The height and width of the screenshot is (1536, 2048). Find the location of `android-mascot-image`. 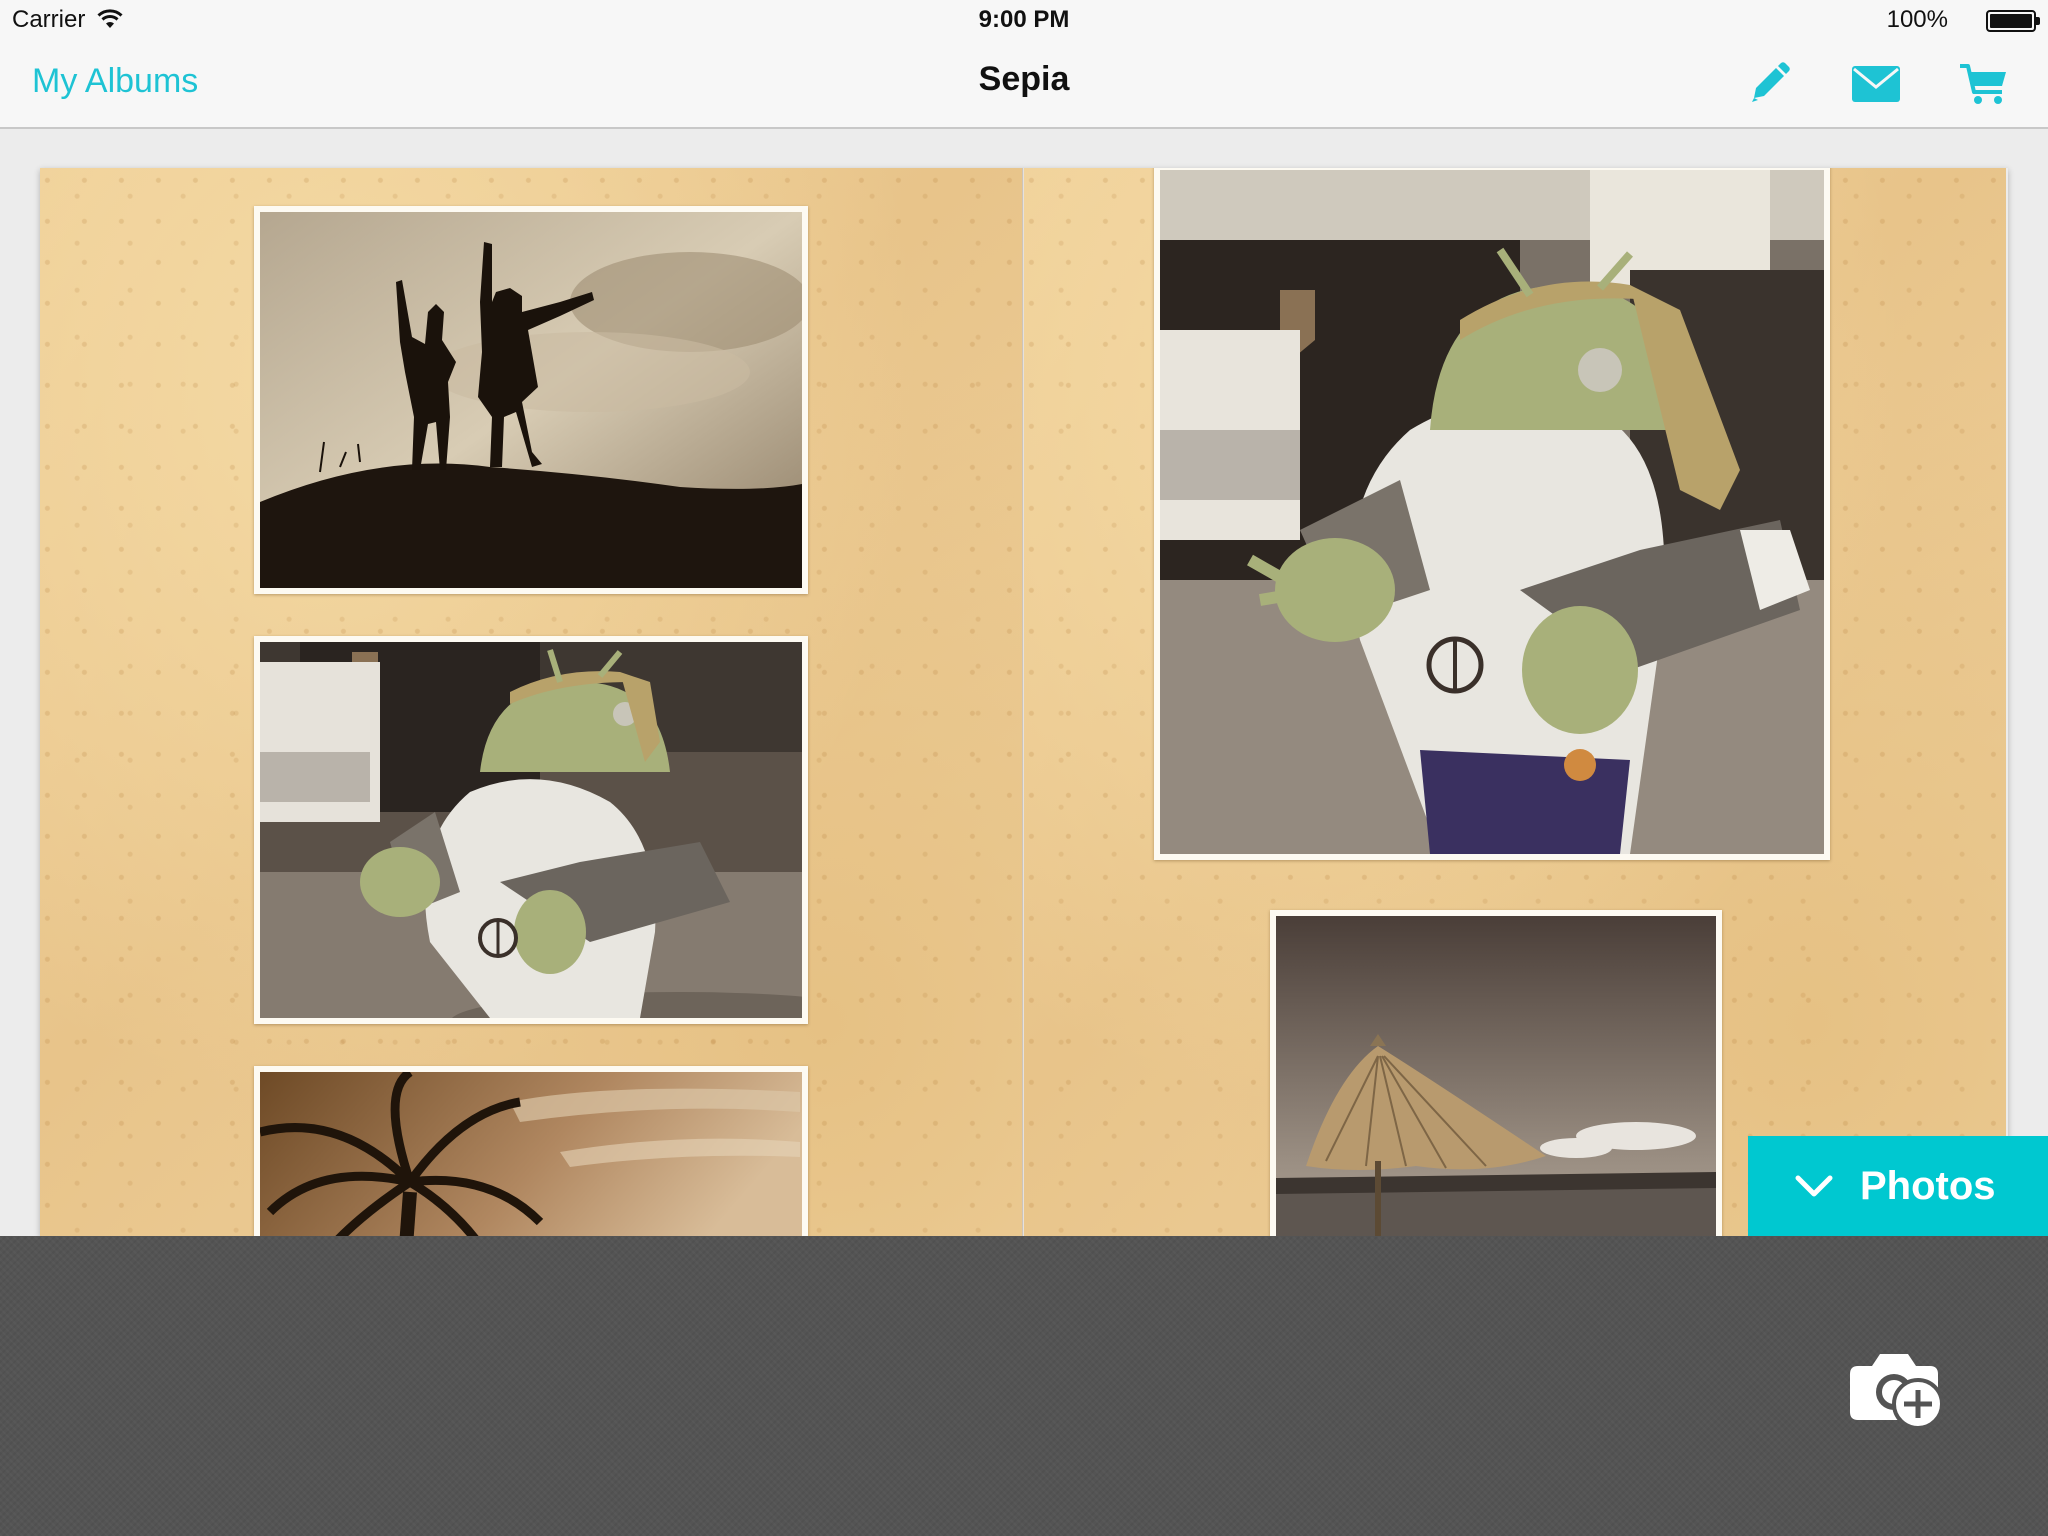

android-mascot-image is located at coordinates (531, 830).